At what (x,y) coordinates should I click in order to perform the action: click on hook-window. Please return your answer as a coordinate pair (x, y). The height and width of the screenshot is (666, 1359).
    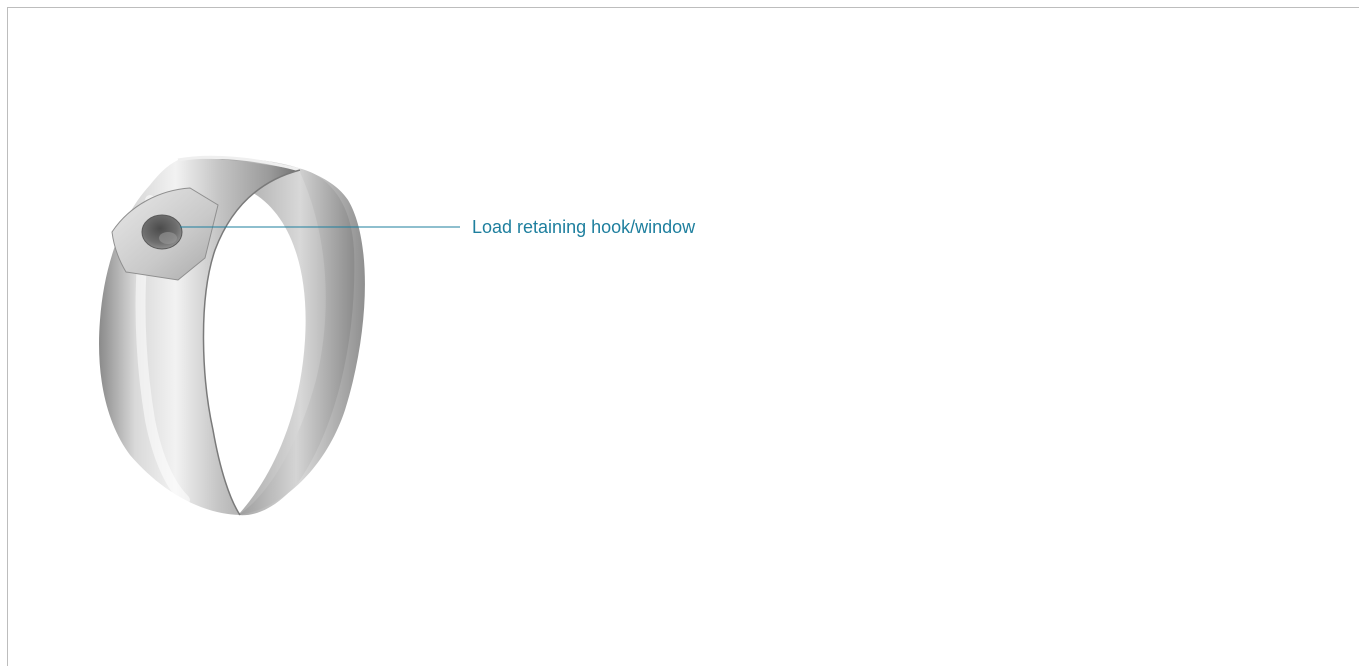
    Looking at the image, I should click on (162, 232).